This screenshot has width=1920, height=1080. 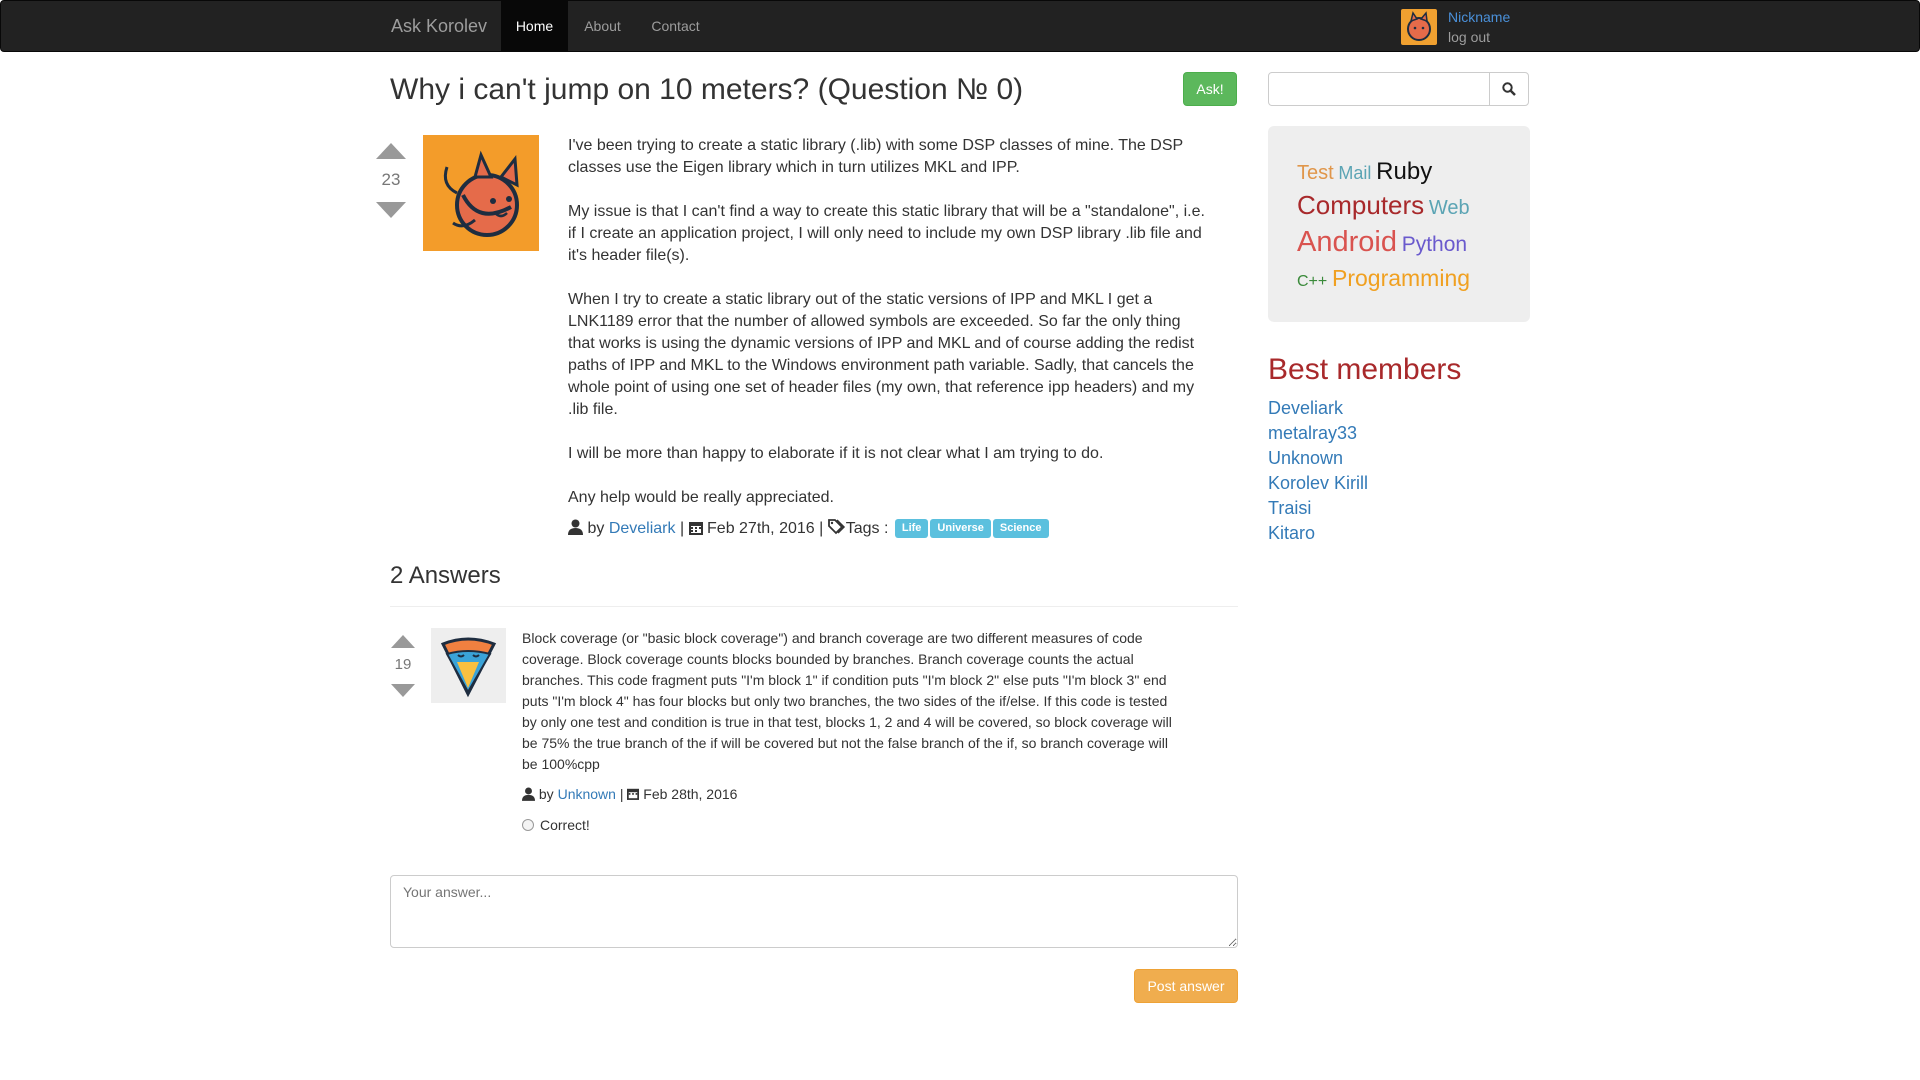 I want to click on tag-science: Science, so click(x=1020, y=528).